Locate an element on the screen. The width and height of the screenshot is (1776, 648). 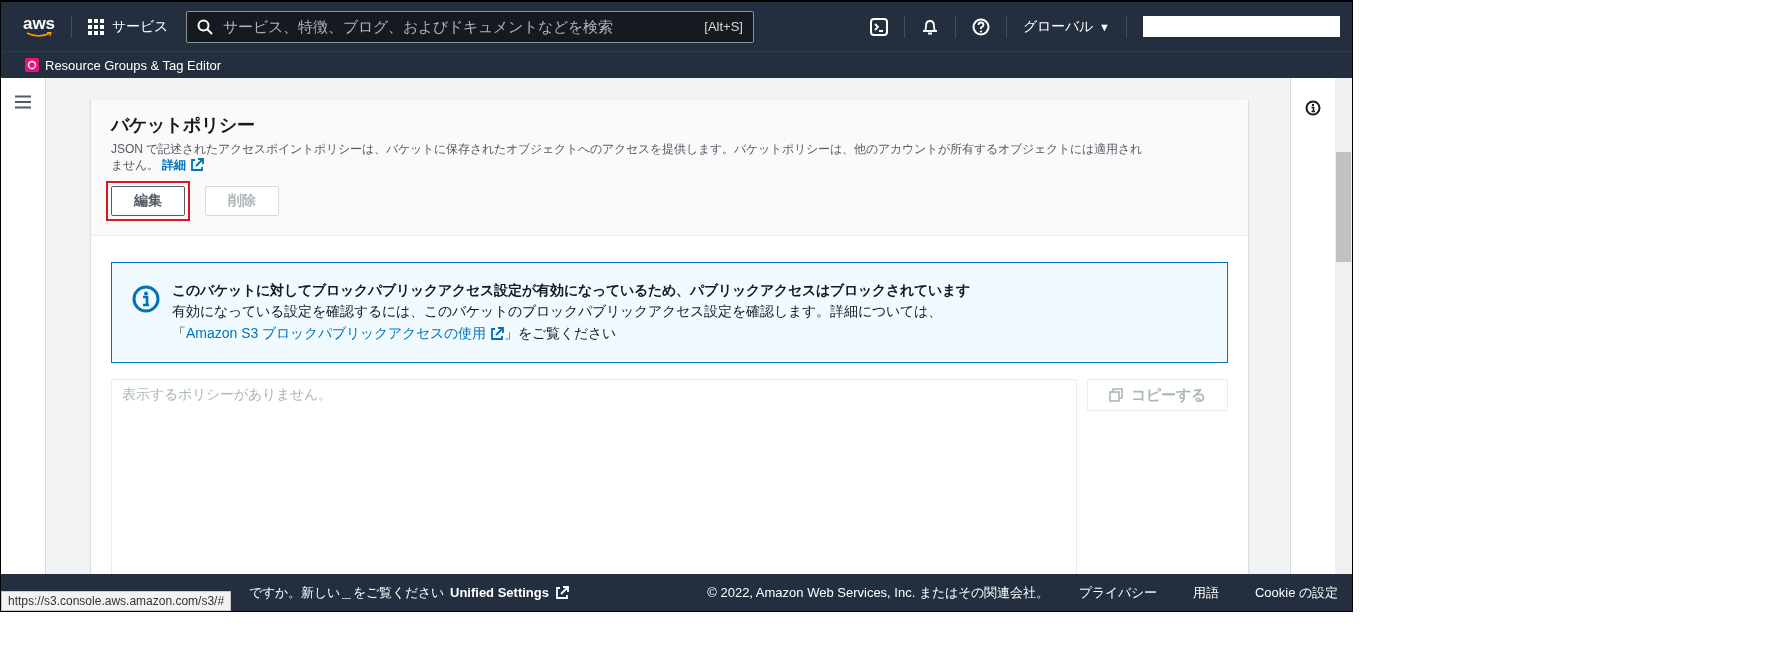
bookmark-link: Resource Groups & Tag Editor is located at coordinates (123, 65).